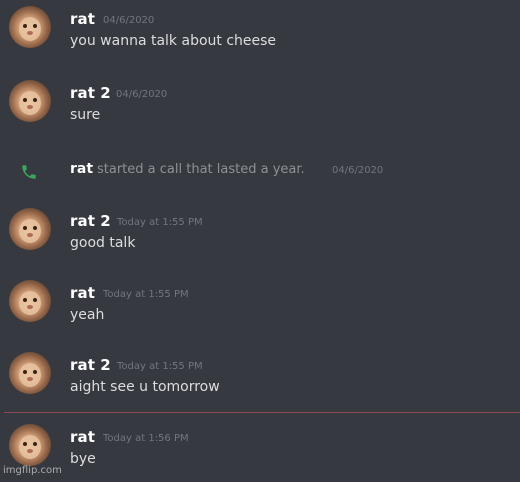 The image size is (520, 482). Describe the element at coordinates (146, 438) in the screenshot. I see `timestamp: Today at 1:56 PM` at that location.